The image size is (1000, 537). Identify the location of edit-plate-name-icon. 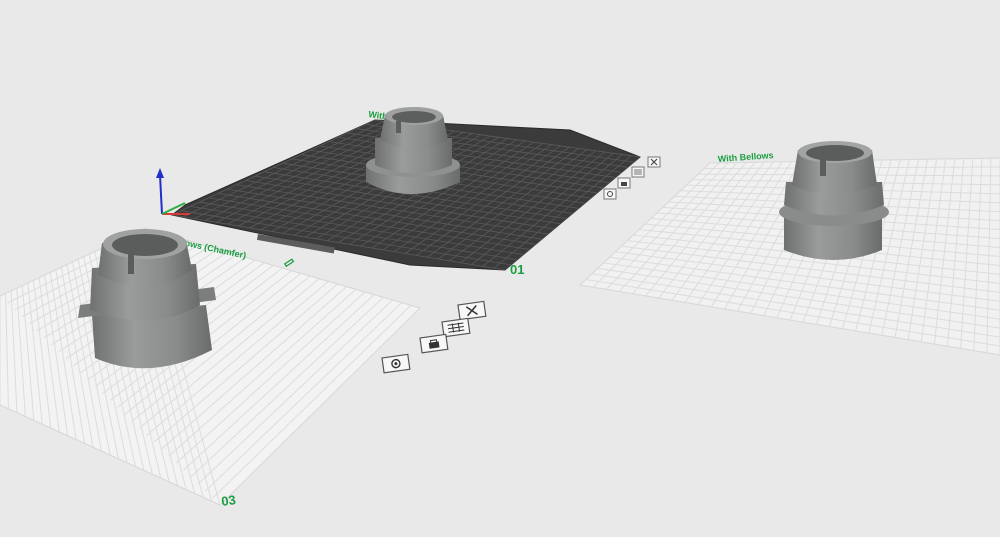
(289, 263).